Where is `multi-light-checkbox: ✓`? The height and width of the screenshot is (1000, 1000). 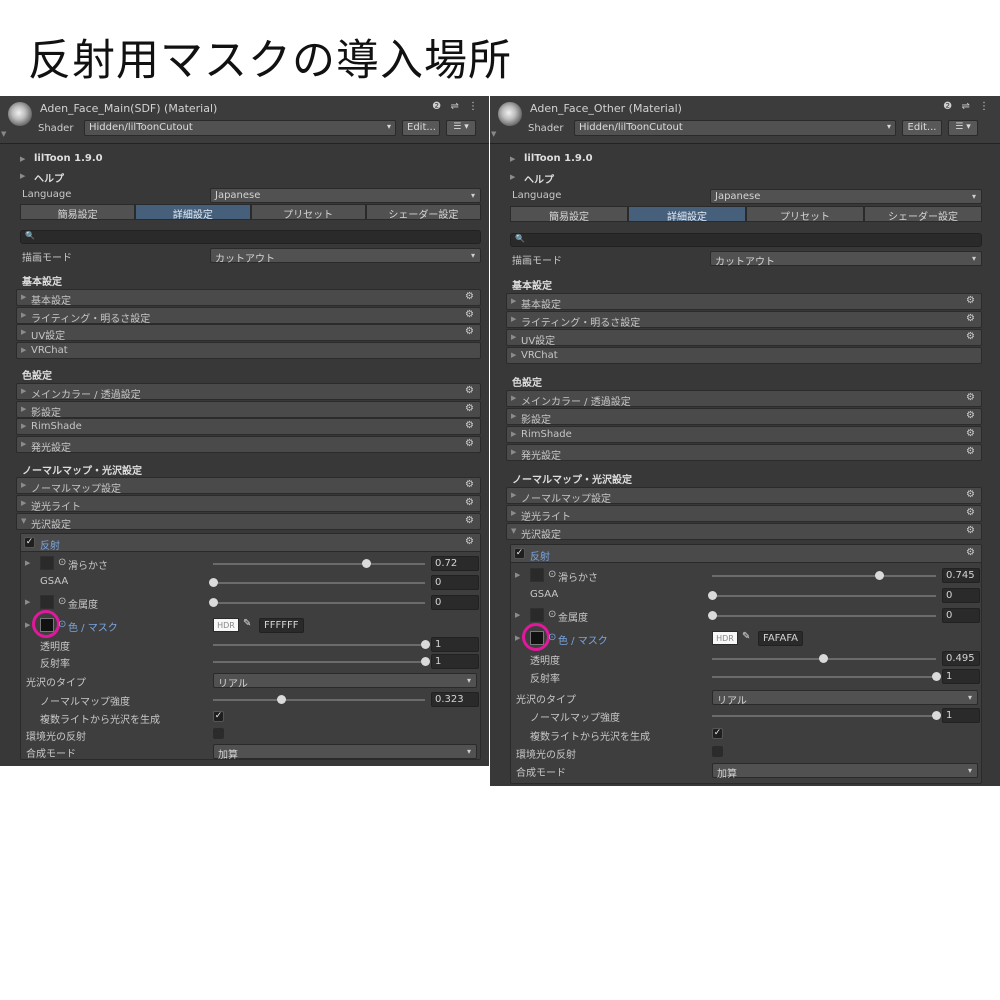
multi-light-checkbox: ✓ is located at coordinates (218, 716).